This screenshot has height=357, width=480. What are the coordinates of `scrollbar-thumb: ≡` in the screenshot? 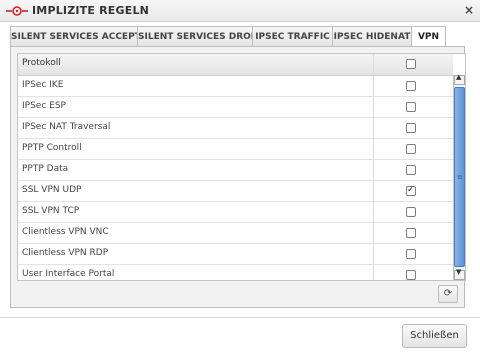 It's located at (459, 177).